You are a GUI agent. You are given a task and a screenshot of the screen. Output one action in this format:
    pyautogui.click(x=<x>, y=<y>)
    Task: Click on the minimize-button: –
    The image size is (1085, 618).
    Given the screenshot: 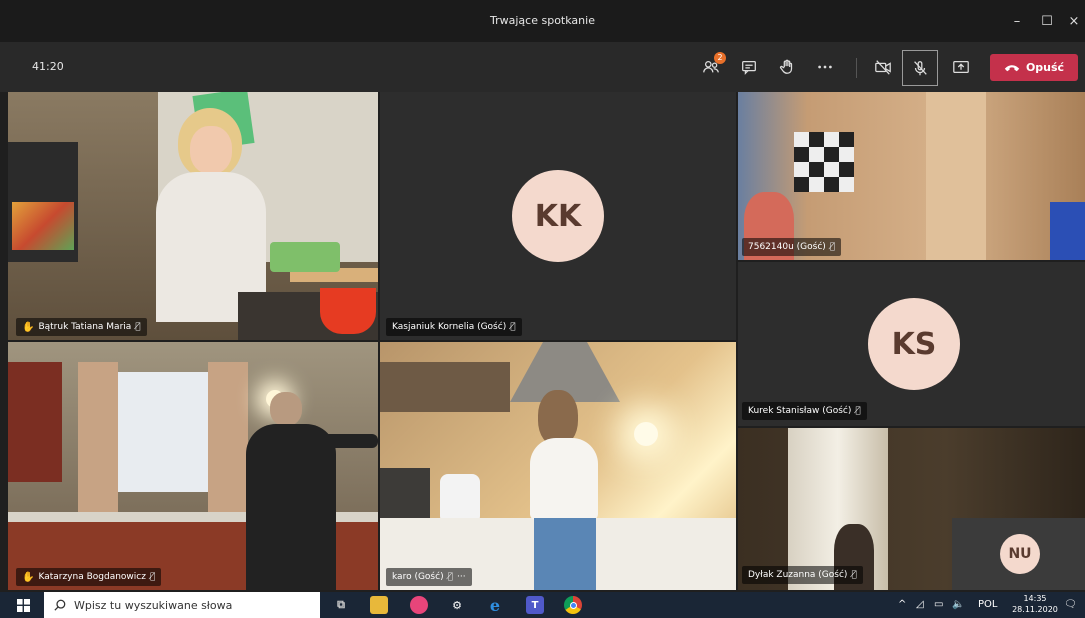 What is the action you would take?
    pyautogui.click(x=1017, y=21)
    